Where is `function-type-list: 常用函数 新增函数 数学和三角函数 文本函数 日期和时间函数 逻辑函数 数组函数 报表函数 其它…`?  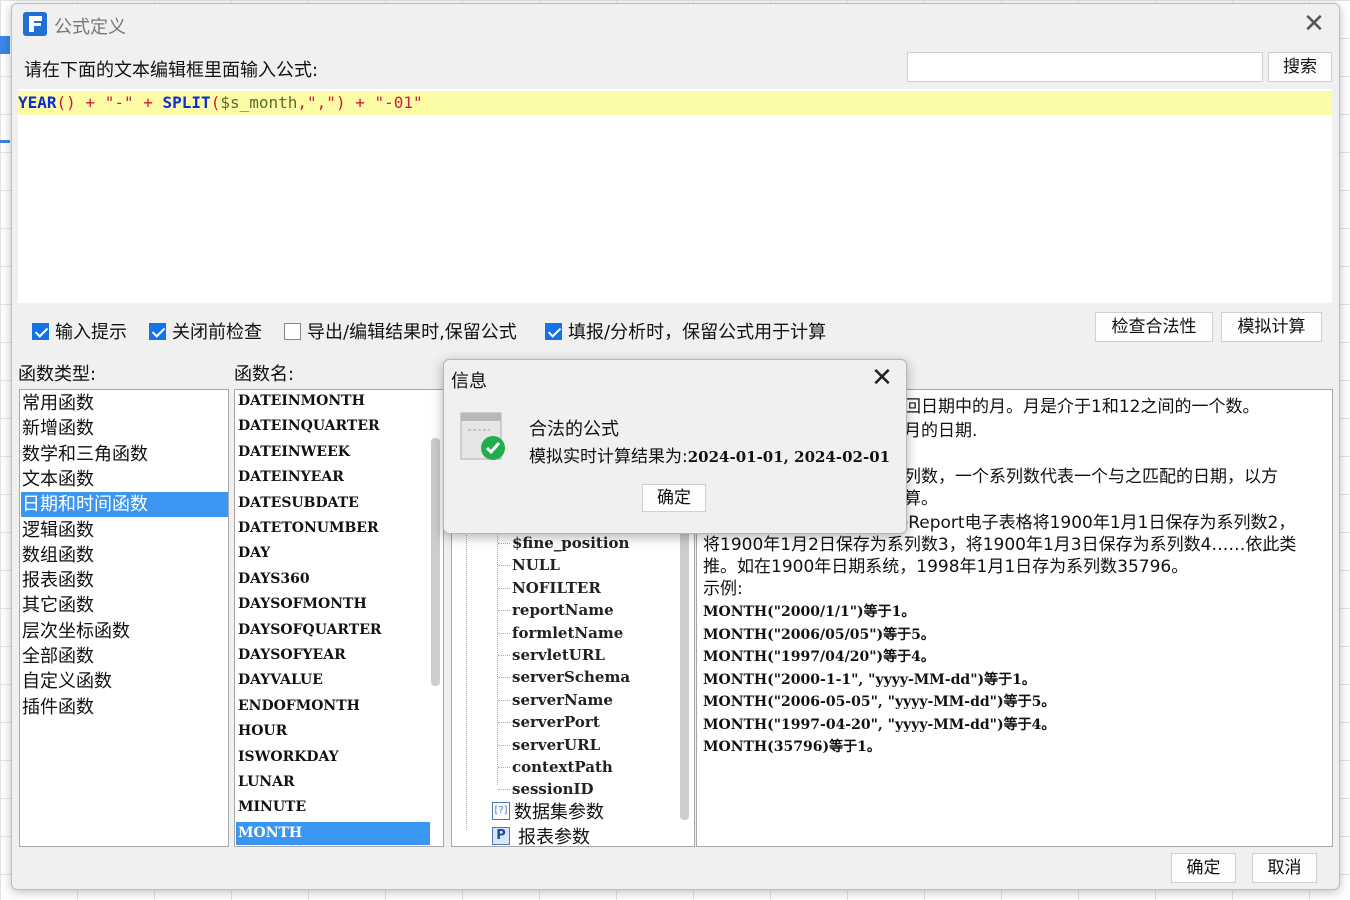 function-type-list: 常用函数 新增函数 数学和三角函数 文本函数 日期和时间函数 逻辑函数 数组函数 报表函数 其它… is located at coordinates (124, 618).